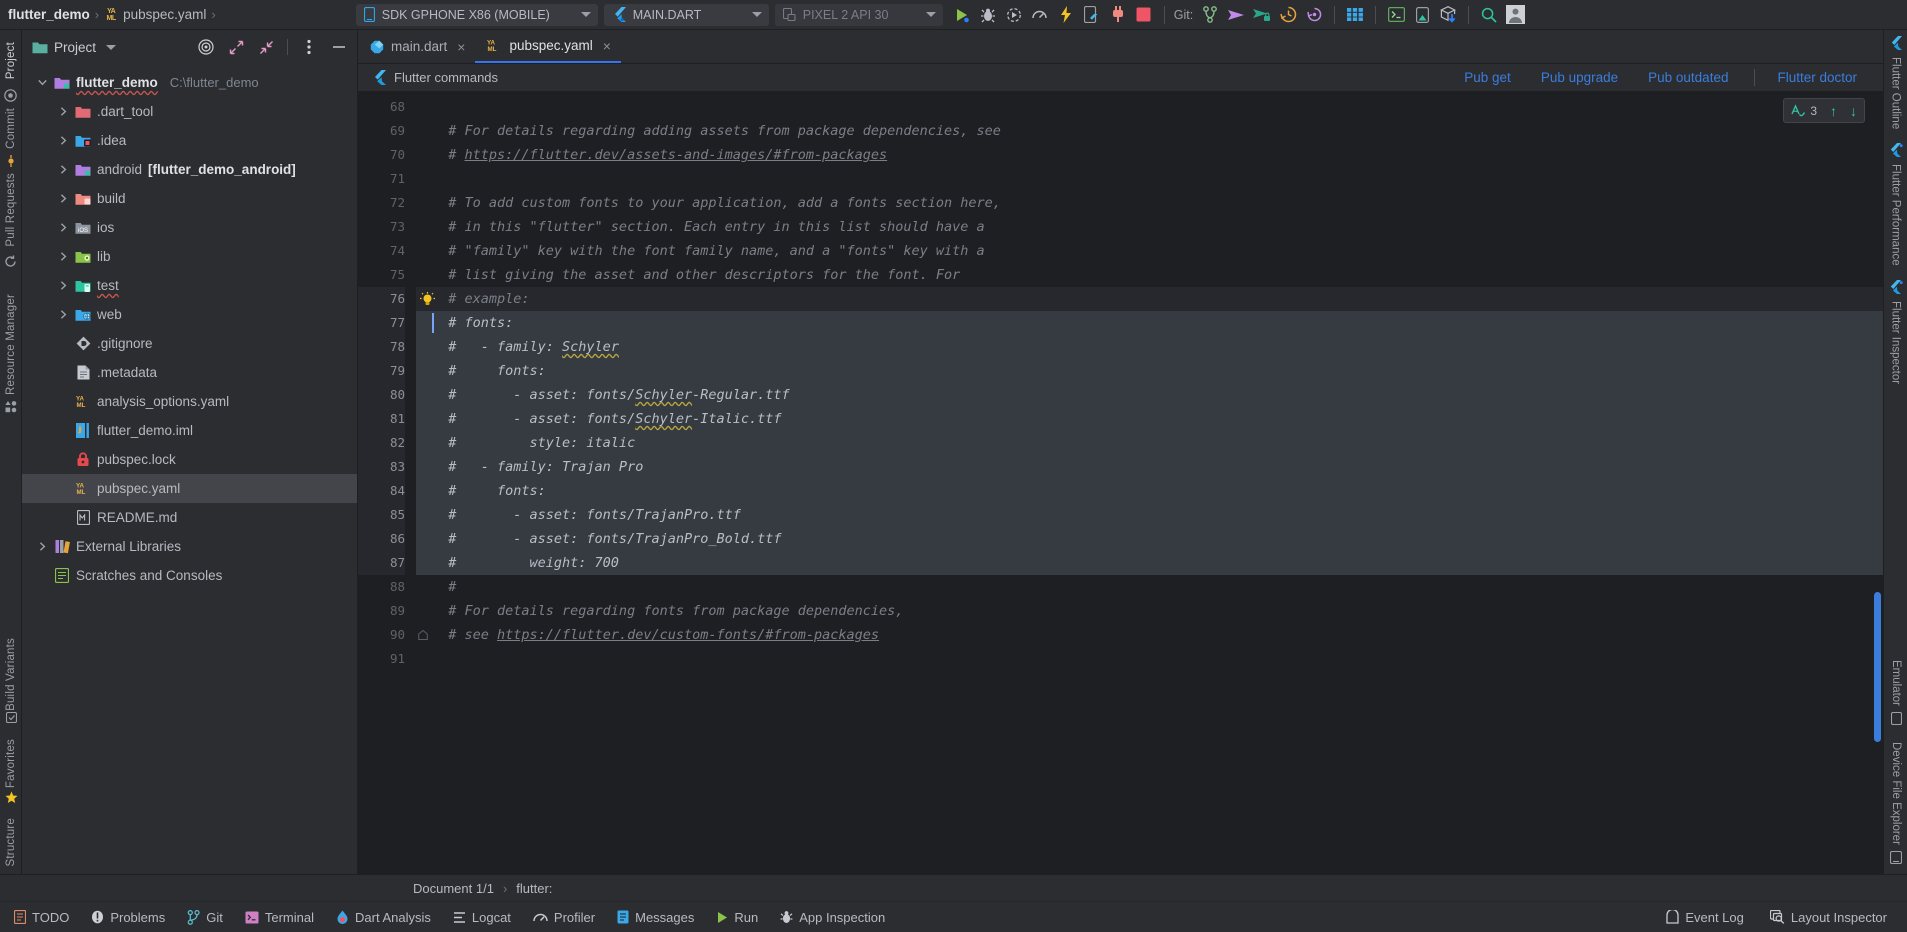 Image resolution: width=1907 pixels, height=932 pixels. I want to click on tool-window-structure: Structure, so click(11, 842).